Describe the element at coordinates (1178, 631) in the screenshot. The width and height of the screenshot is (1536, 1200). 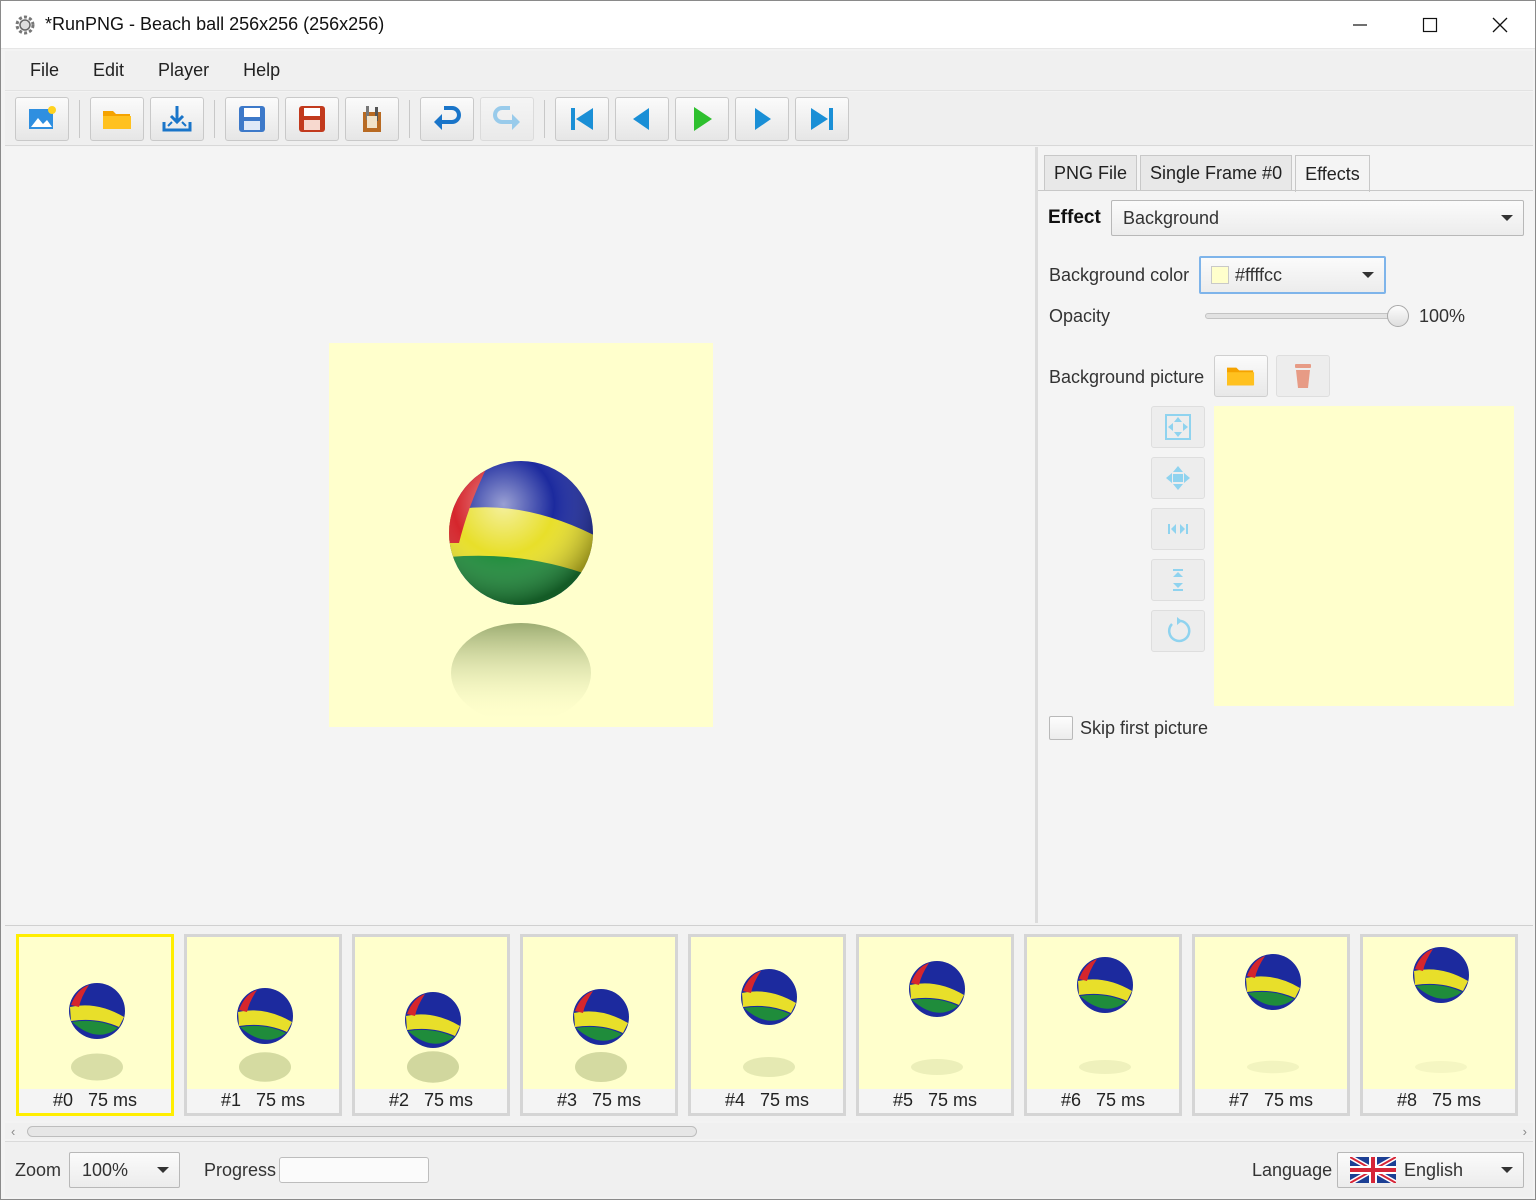
I see `reset-button` at that location.